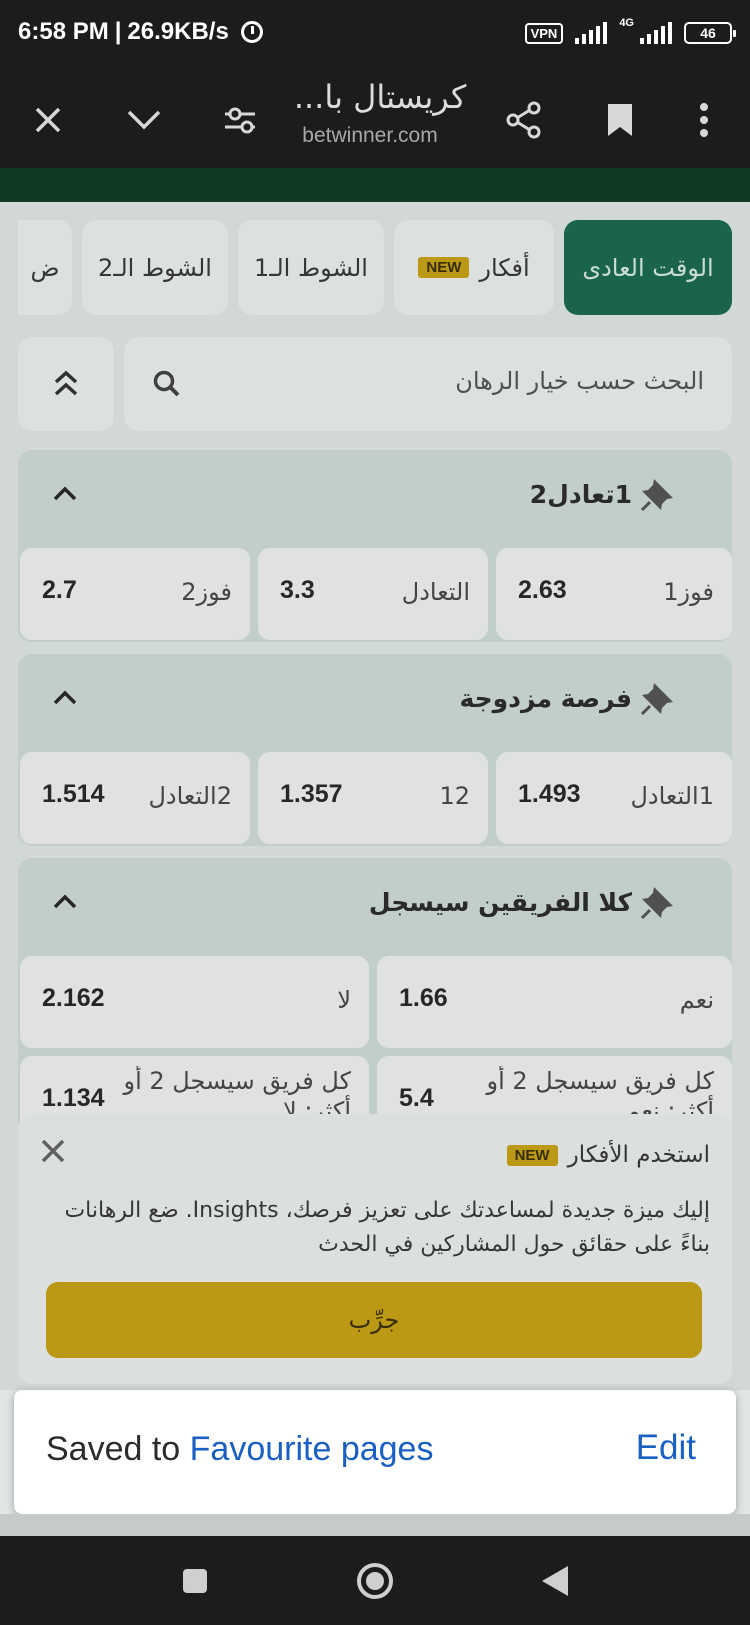 Image resolution: width=750 pixels, height=1625 pixels. I want to click on status-speed: 26.9KB/s, so click(178, 31).